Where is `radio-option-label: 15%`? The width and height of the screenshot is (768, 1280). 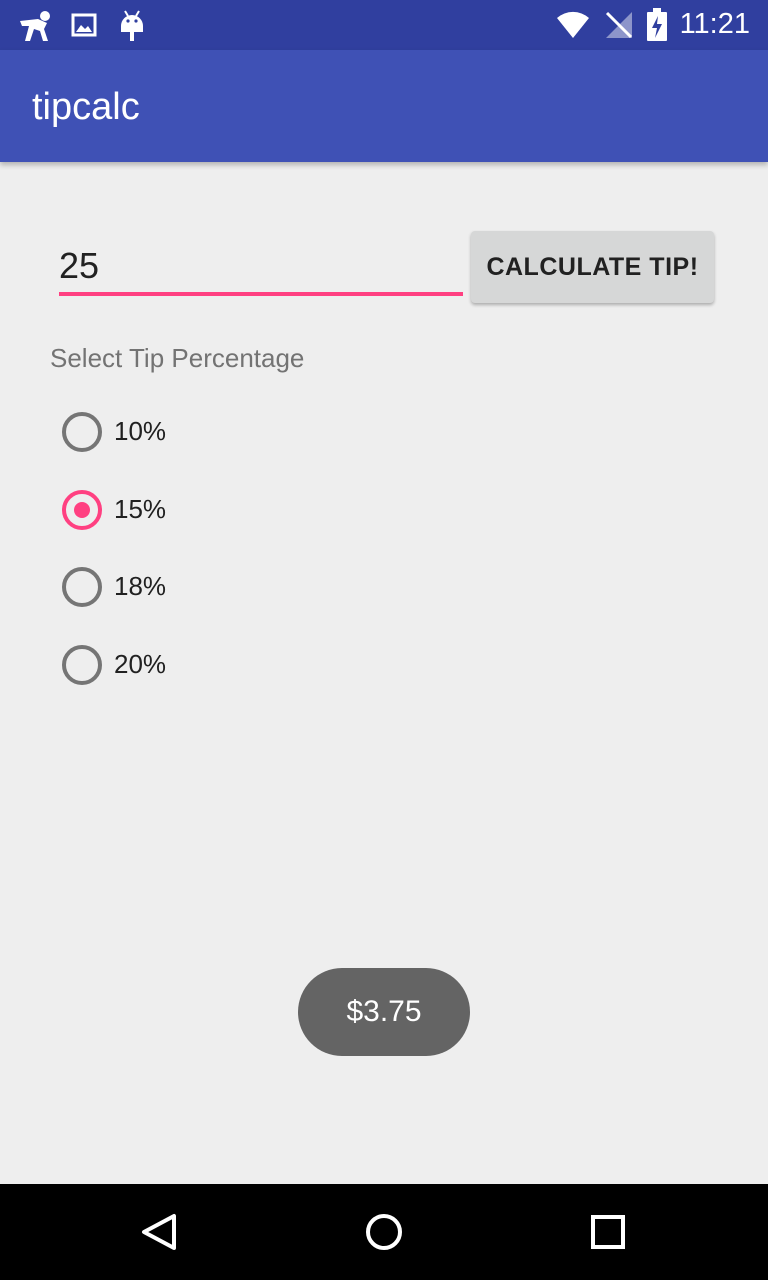
radio-option-label: 15% is located at coordinates (140, 509).